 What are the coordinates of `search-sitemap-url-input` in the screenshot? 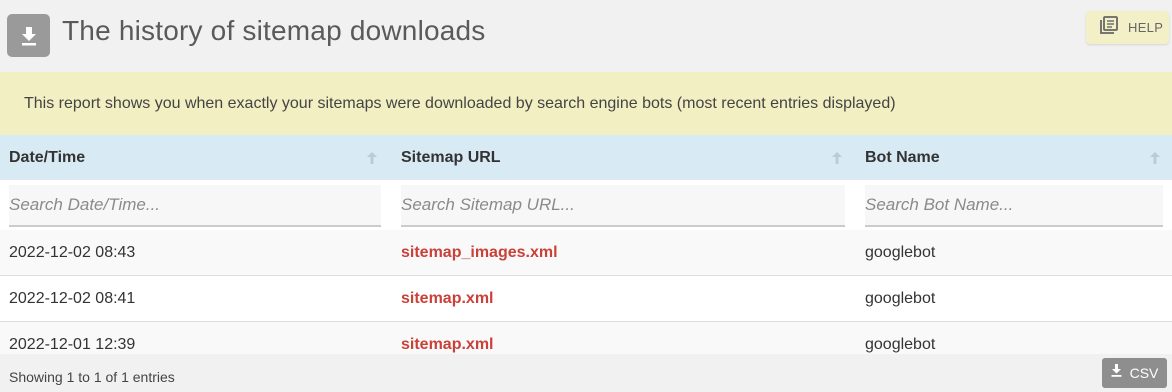 It's located at (623, 206).